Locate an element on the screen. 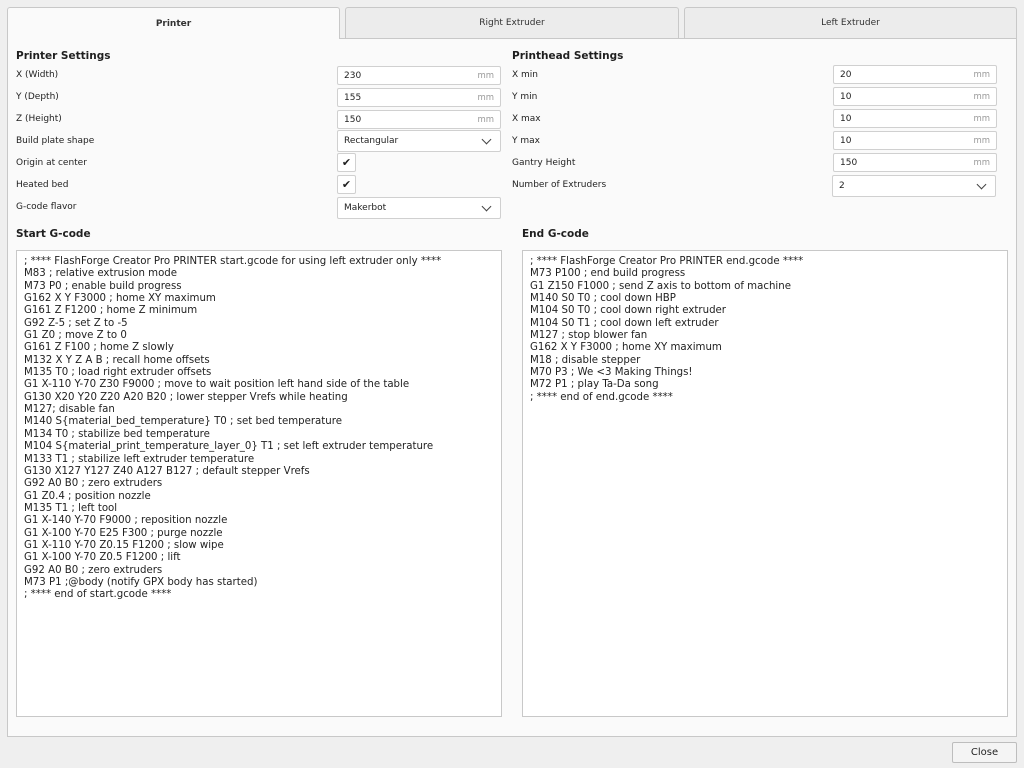  y-depth-value: 155 is located at coordinates (353, 97).